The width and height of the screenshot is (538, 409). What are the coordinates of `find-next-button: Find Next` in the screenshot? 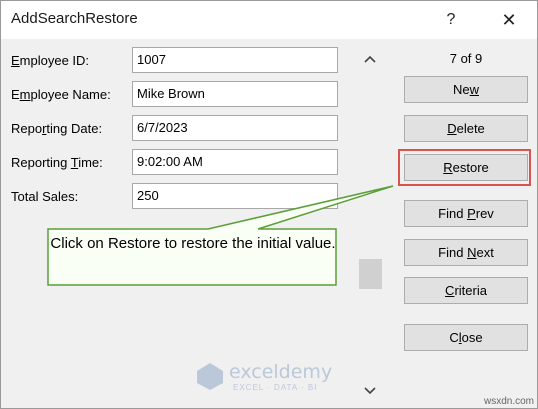 It's located at (466, 252).